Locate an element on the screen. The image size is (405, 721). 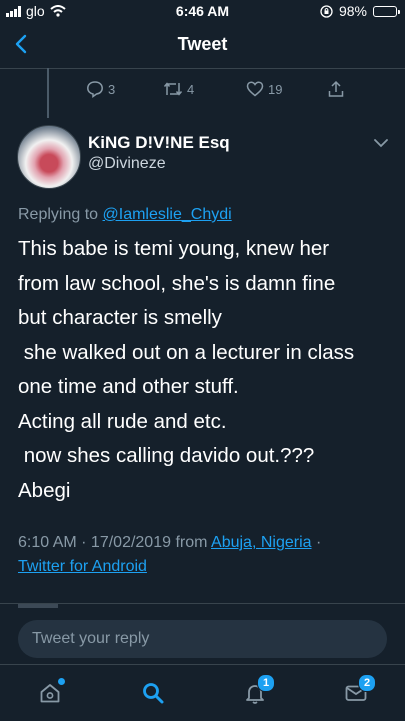
partial-stats-row is located at coordinates (38, 606).